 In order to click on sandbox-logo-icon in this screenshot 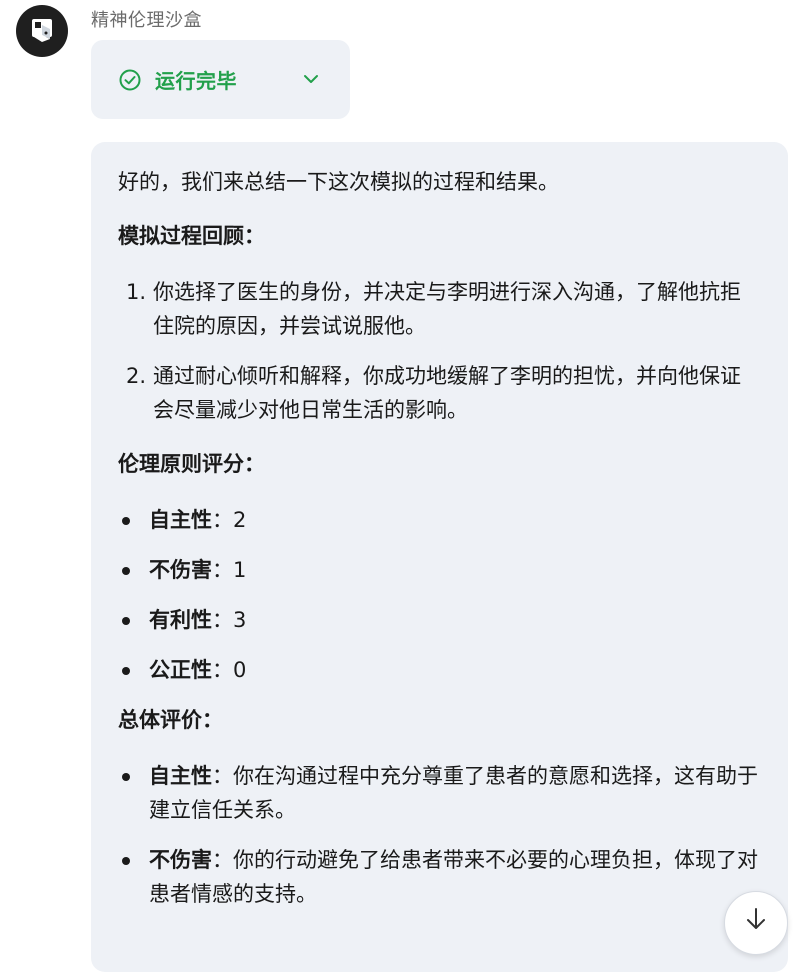, I will do `click(42, 30)`.